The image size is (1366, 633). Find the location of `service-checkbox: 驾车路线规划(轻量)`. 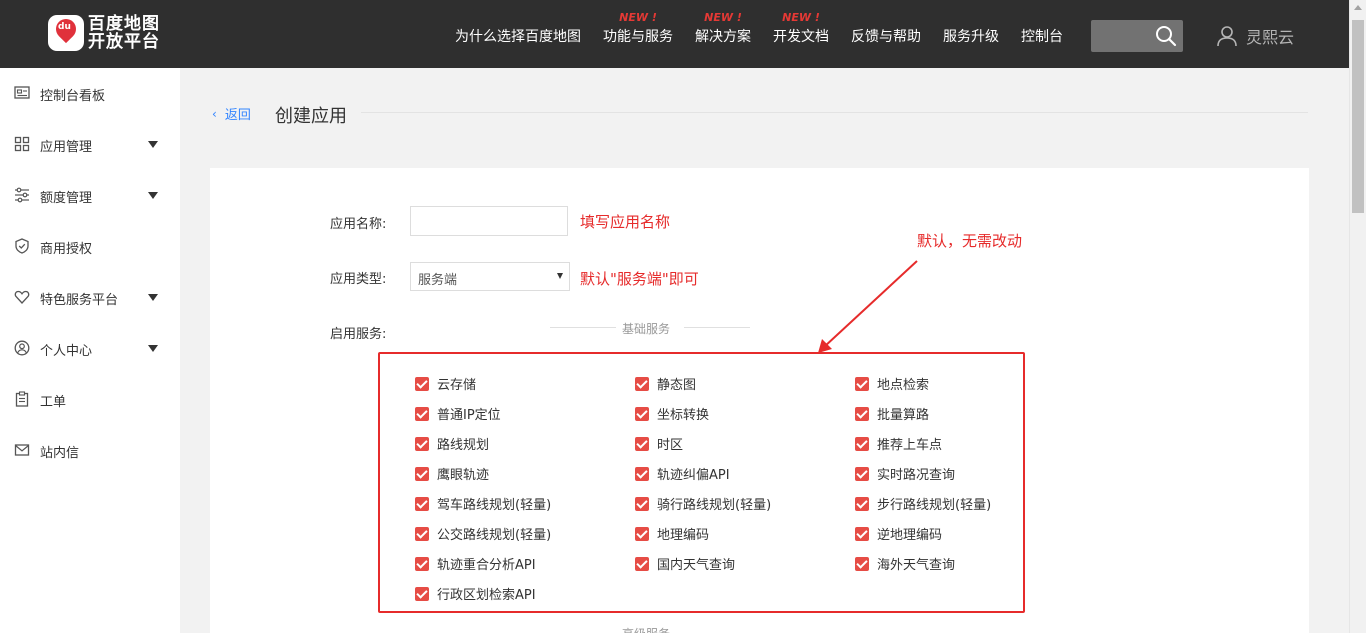

service-checkbox: 驾车路线规划(轻量) is located at coordinates (483, 503).